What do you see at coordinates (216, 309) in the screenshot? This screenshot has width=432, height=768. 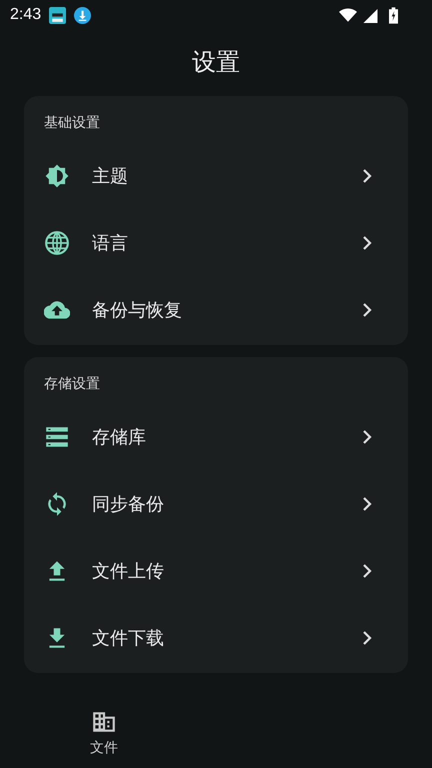 I see `settings-item: 备份与恢复` at bounding box center [216, 309].